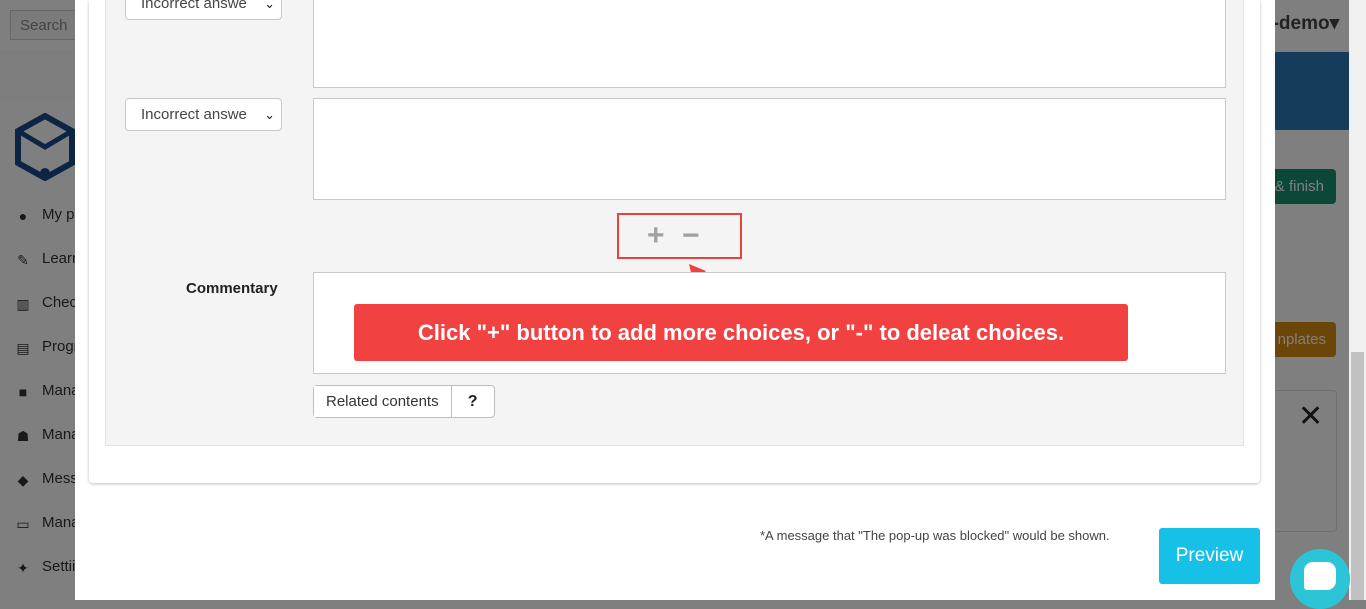 The image size is (1366, 609). I want to click on preview-button: Preview, so click(1209, 556).